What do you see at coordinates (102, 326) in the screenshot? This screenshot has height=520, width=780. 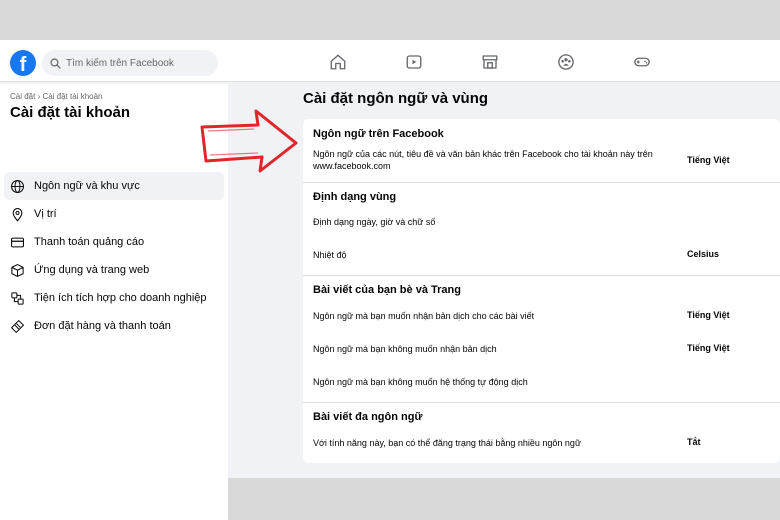 I see `sidebar-item-label: Đơn đặt hàng và thanh toán` at bounding box center [102, 326].